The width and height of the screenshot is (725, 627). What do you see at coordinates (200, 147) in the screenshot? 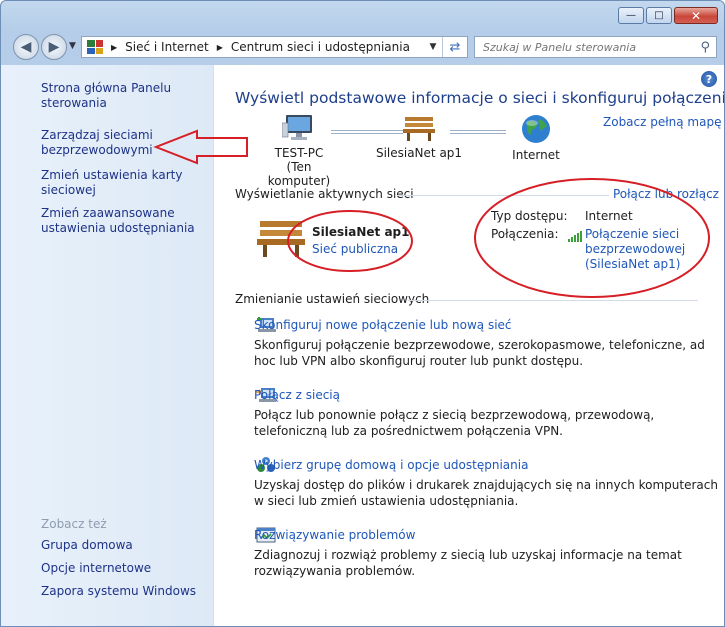
I see `red-arrow-icon` at bounding box center [200, 147].